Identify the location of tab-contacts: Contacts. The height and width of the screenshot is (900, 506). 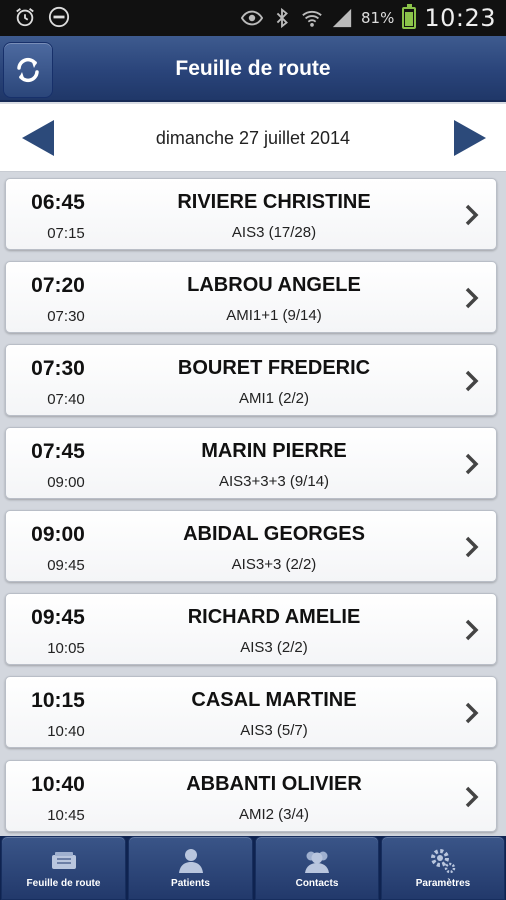
(317, 868).